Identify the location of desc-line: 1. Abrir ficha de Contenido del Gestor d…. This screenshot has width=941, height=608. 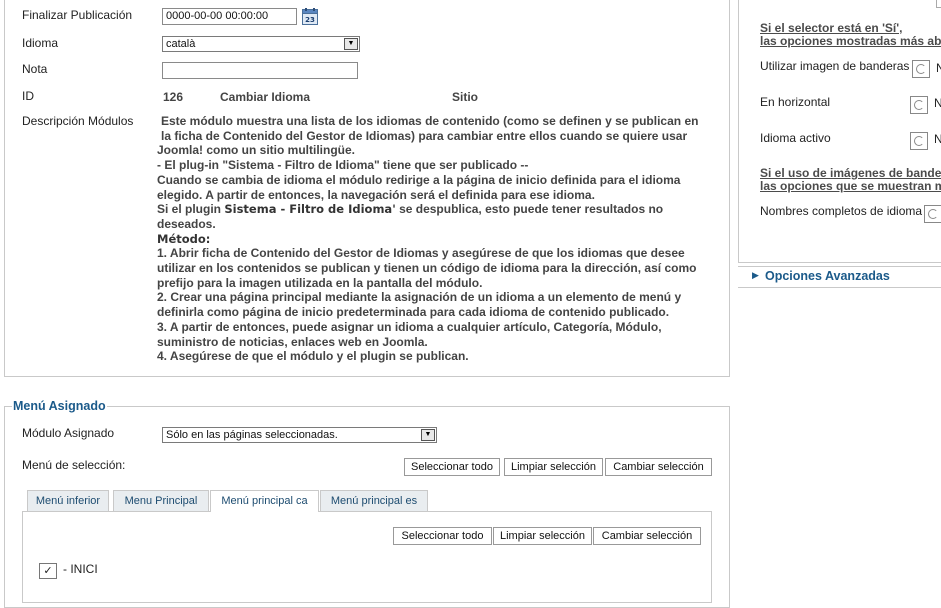
(421, 253).